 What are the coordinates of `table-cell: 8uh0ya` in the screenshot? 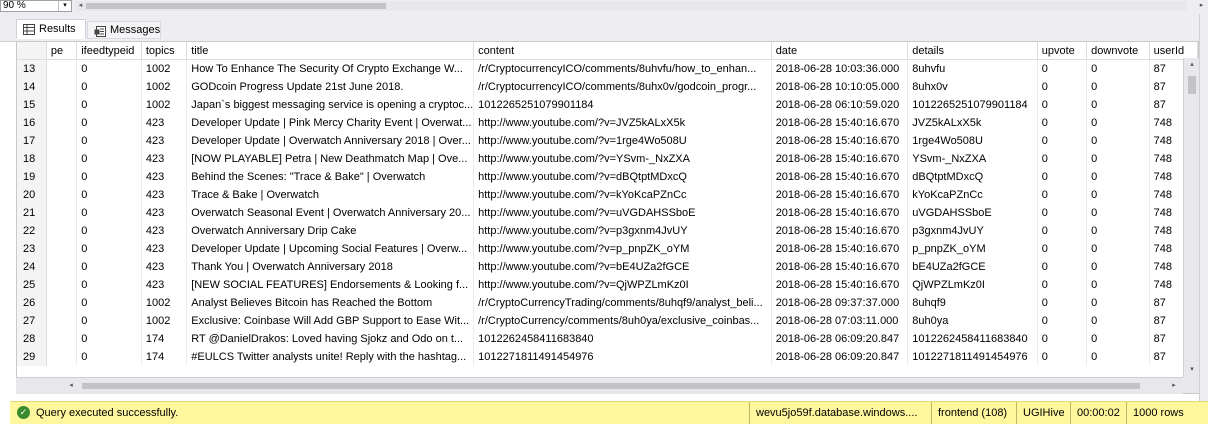 It's located at (972, 321).